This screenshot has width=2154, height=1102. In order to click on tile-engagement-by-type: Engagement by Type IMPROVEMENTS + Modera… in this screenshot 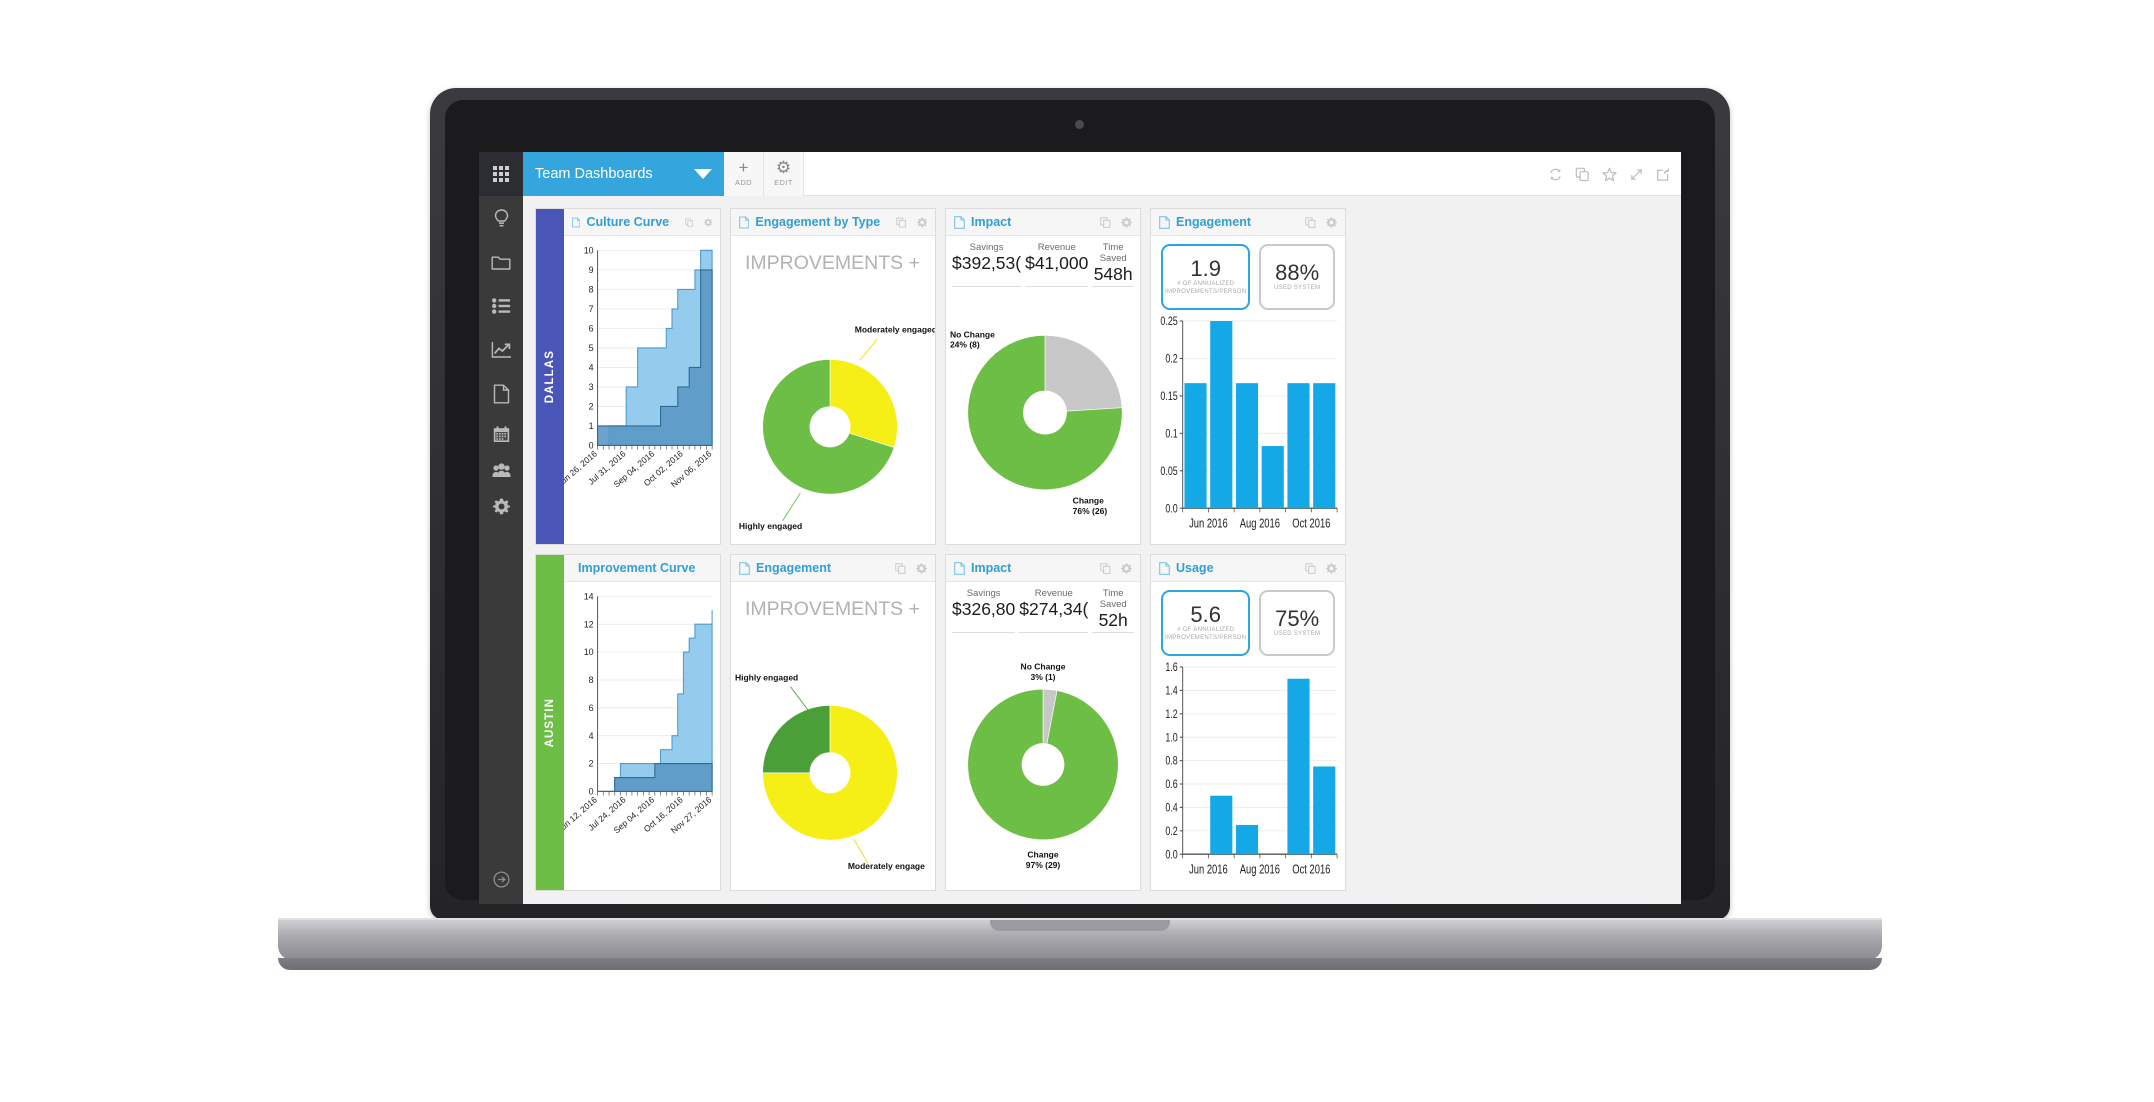, I will do `click(833, 376)`.